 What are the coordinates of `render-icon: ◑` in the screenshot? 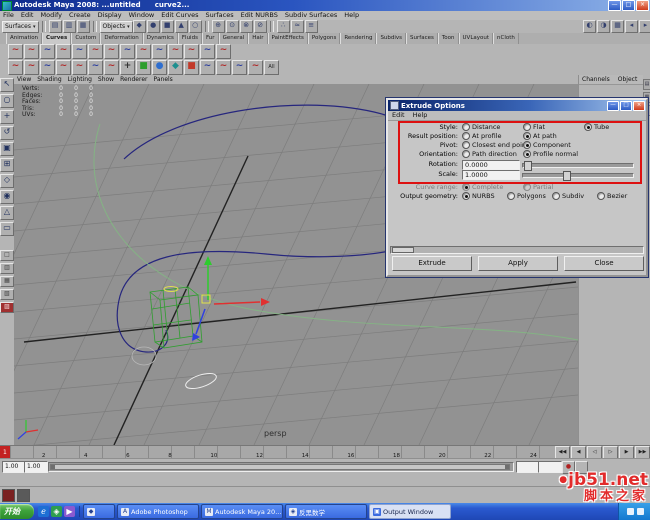 It's located at (603, 26).